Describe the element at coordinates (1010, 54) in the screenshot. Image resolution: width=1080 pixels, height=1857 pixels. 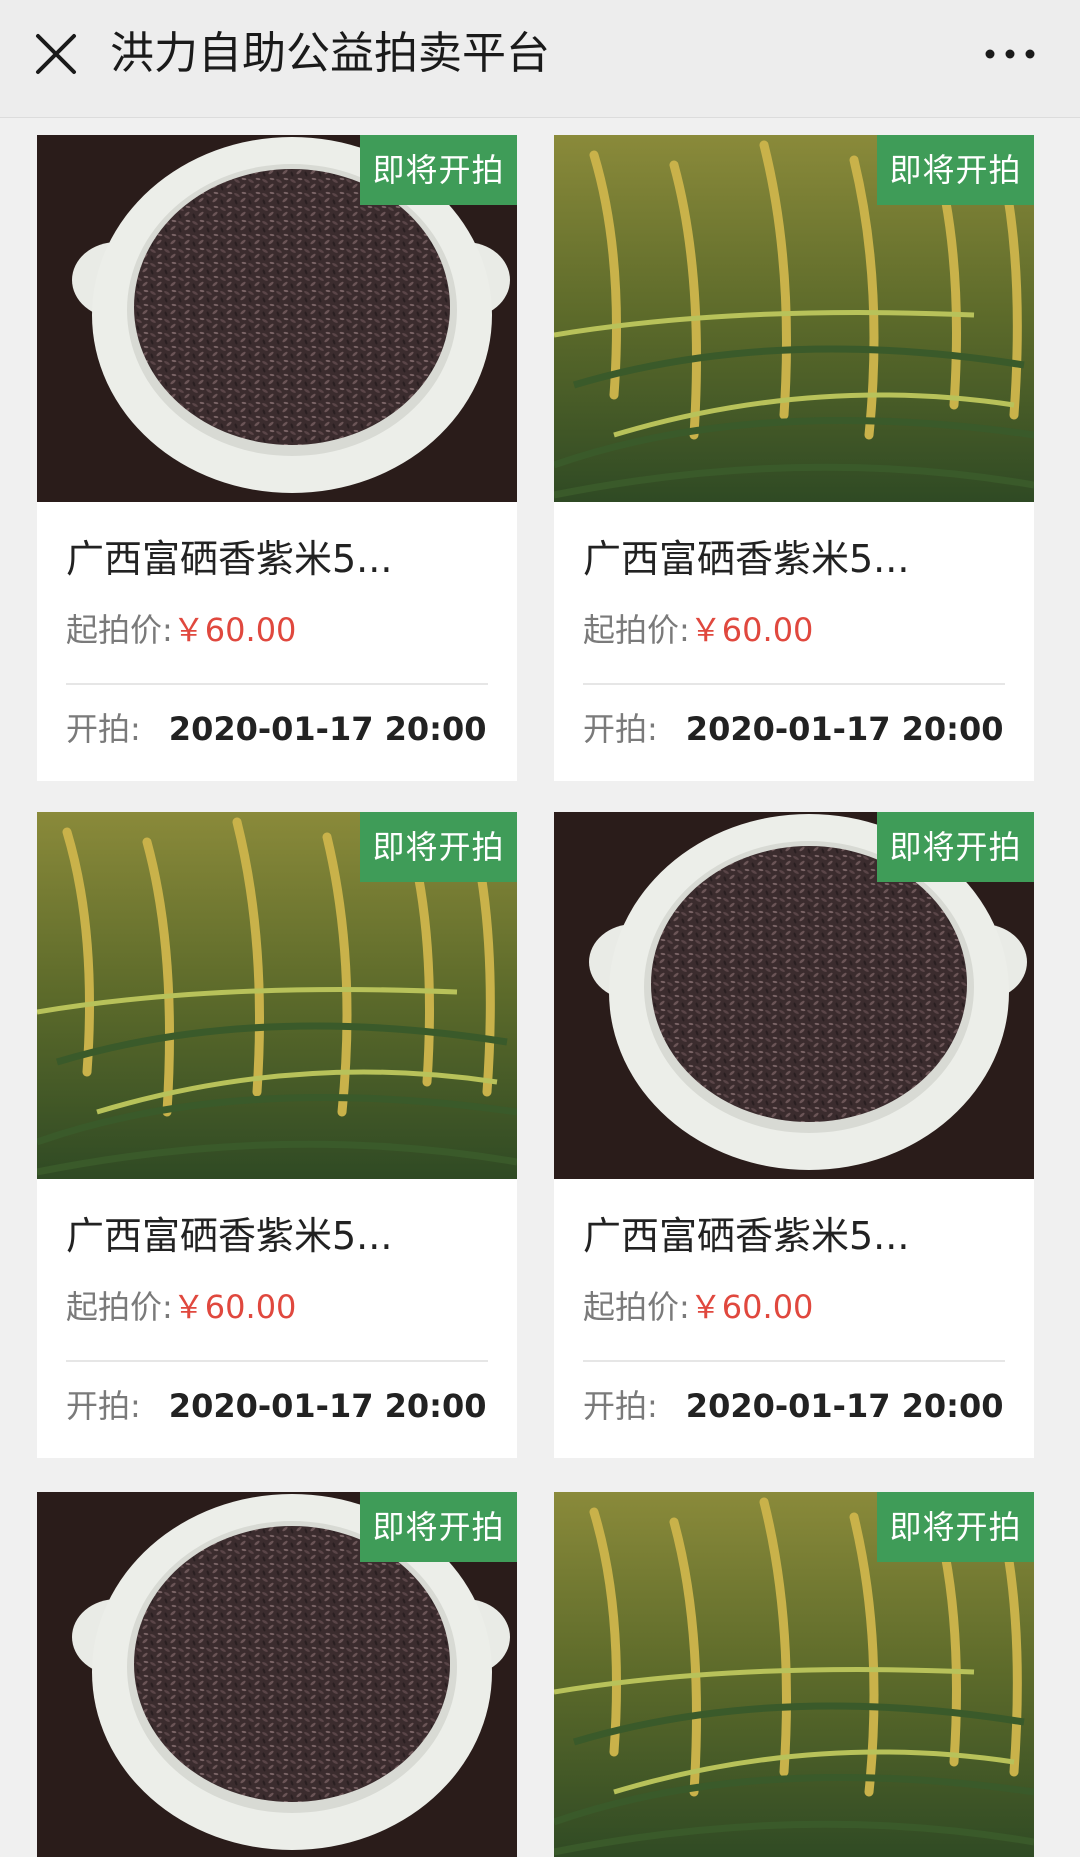
I see `more-dots-icon` at that location.